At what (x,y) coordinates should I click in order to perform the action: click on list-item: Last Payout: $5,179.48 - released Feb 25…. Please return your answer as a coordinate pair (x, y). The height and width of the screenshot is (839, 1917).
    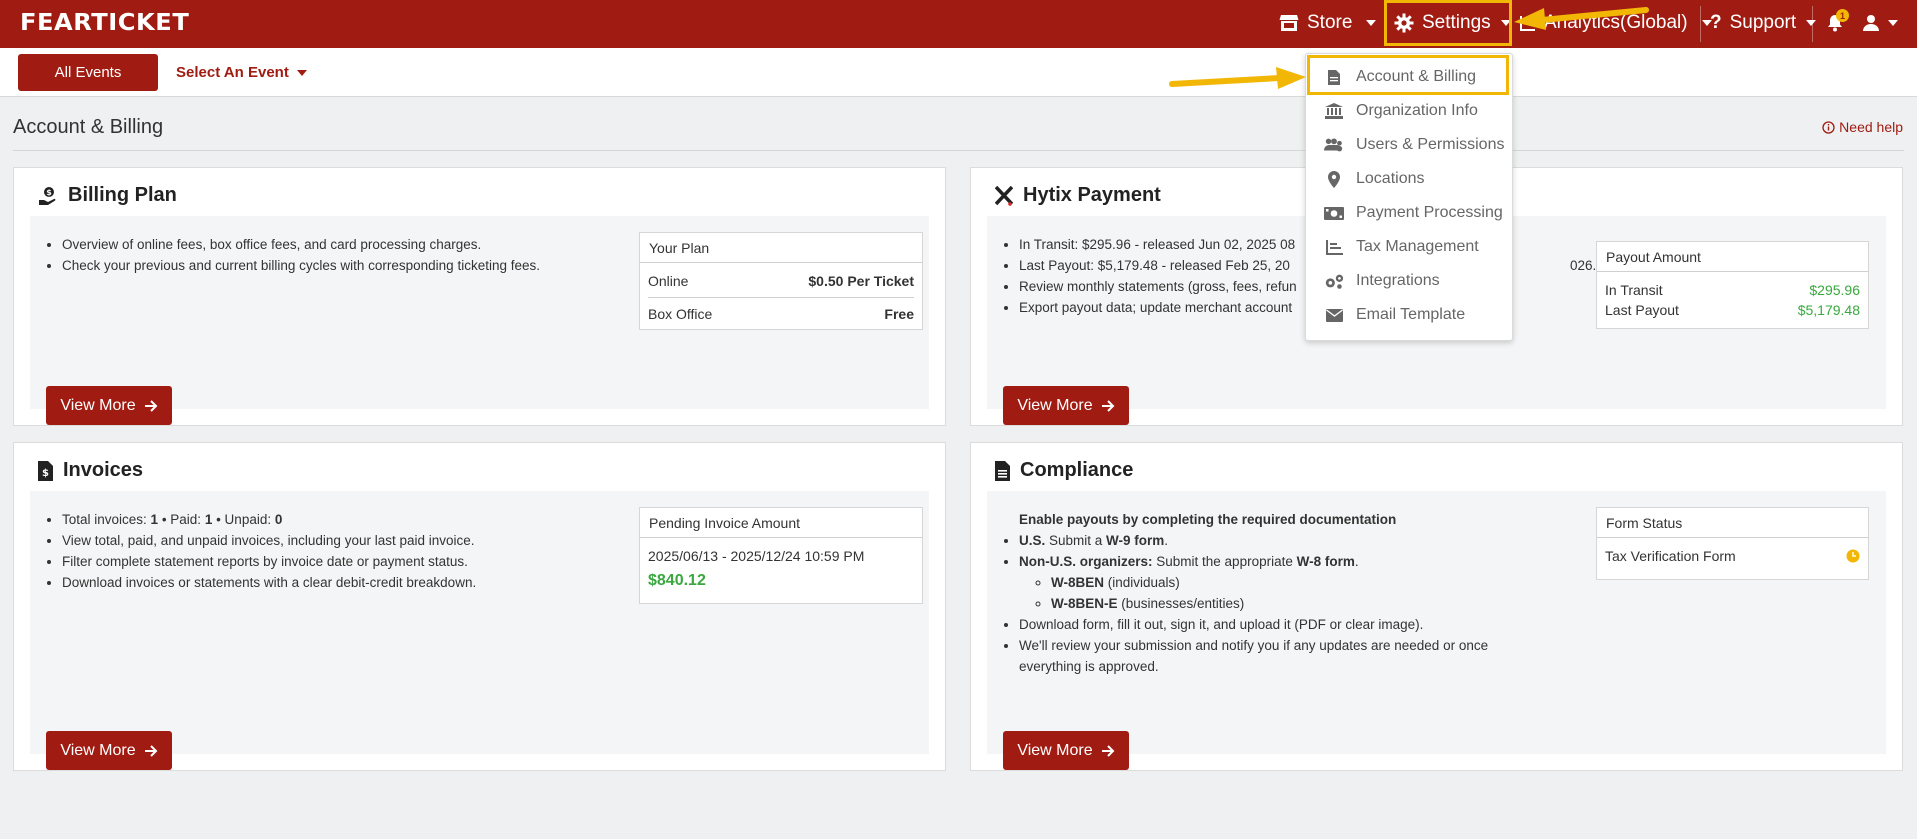
    Looking at the image, I should click on (1307, 265).